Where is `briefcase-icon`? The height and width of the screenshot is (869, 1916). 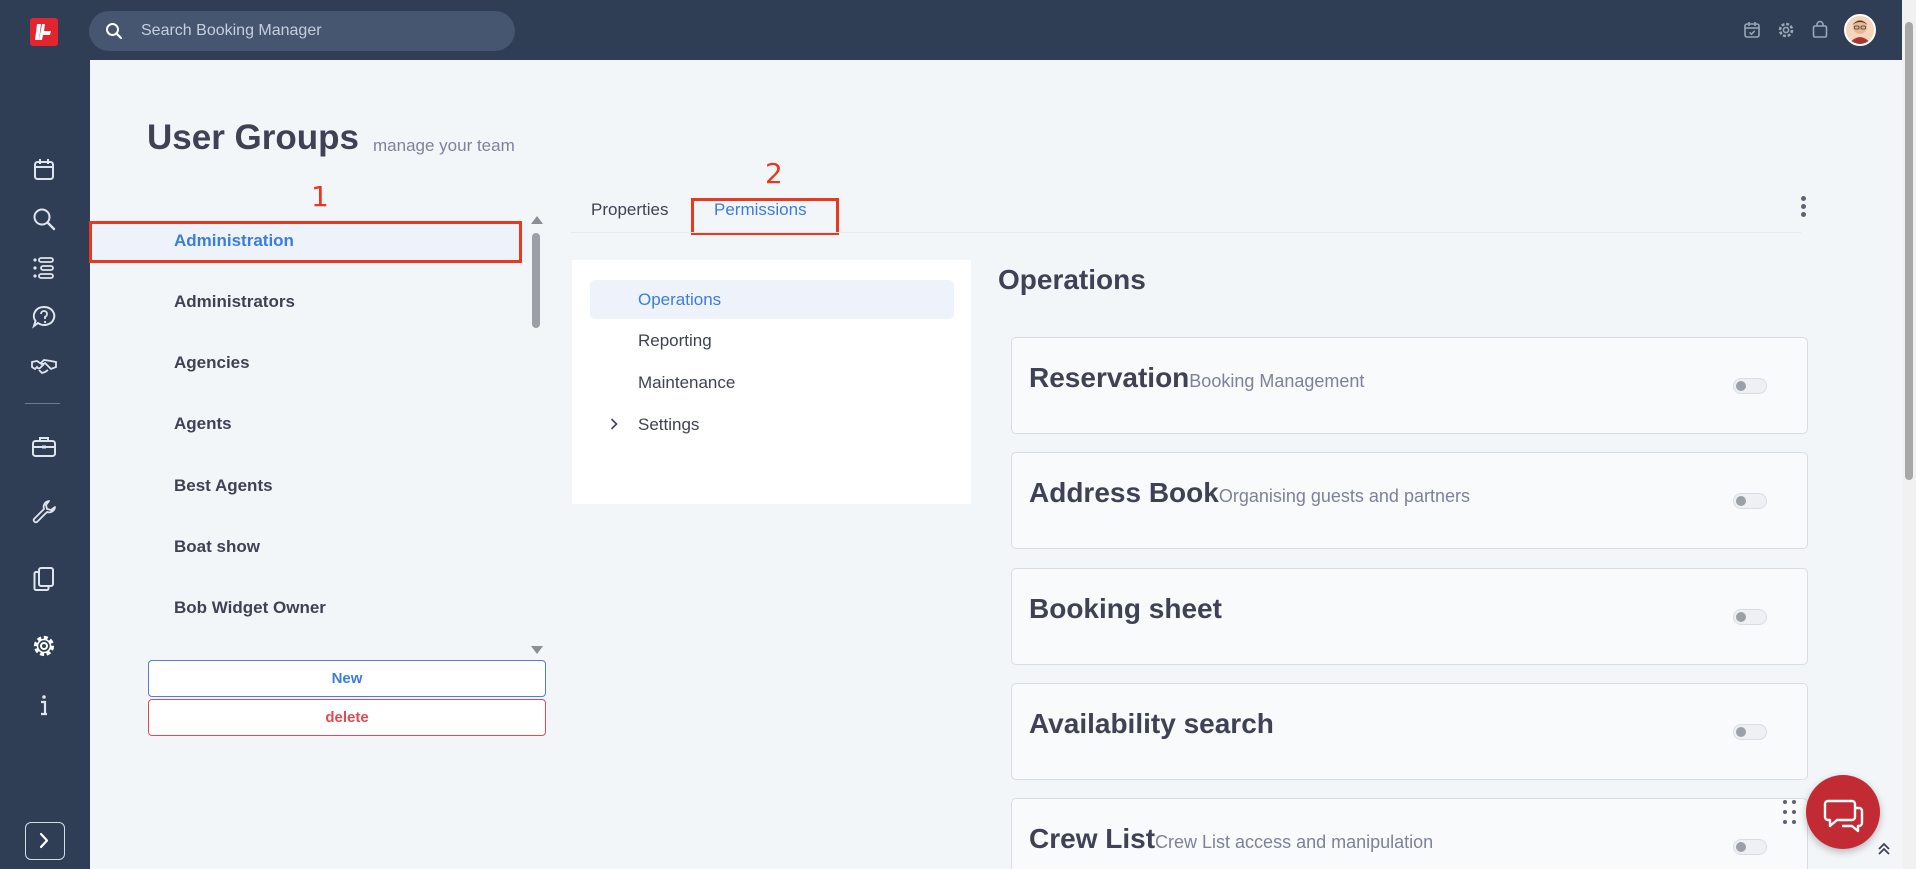 briefcase-icon is located at coordinates (44, 447).